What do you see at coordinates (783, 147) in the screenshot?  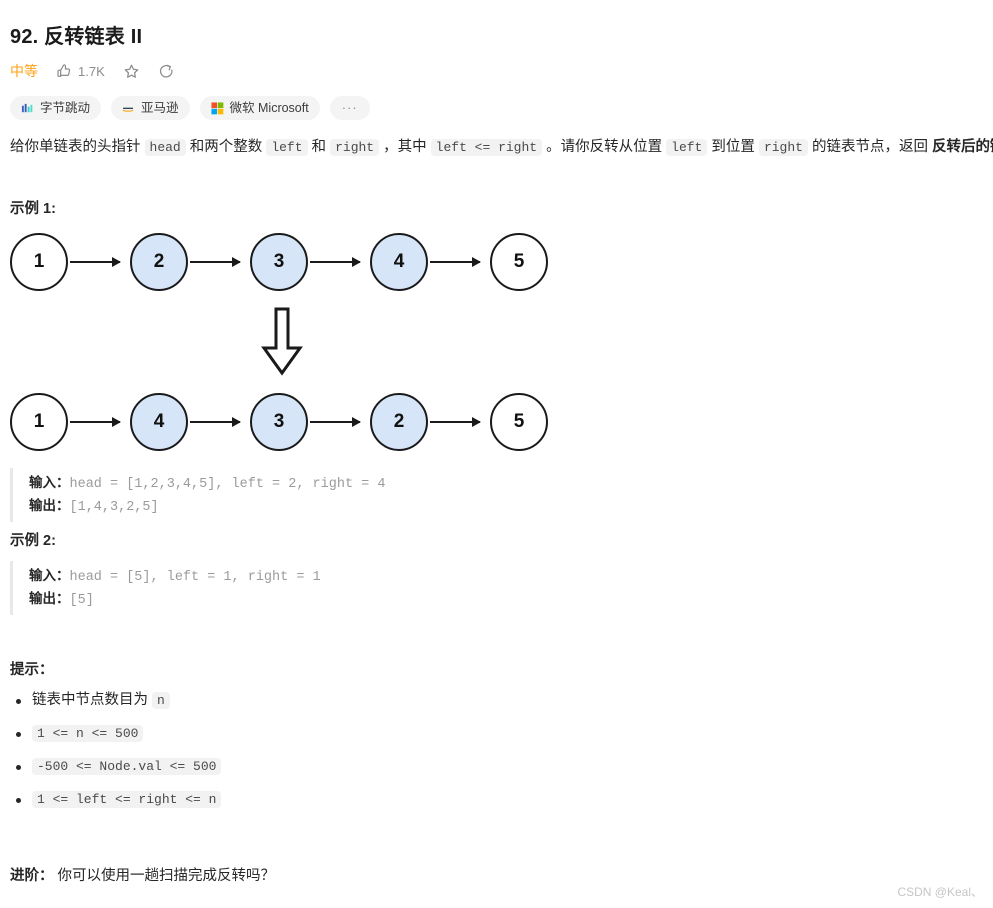 I see `inline-code-right-2: right` at bounding box center [783, 147].